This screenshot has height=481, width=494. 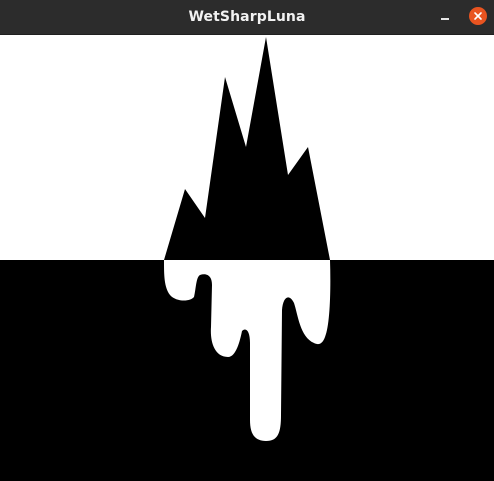 I want to click on minimize-icon, so click(x=445, y=19).